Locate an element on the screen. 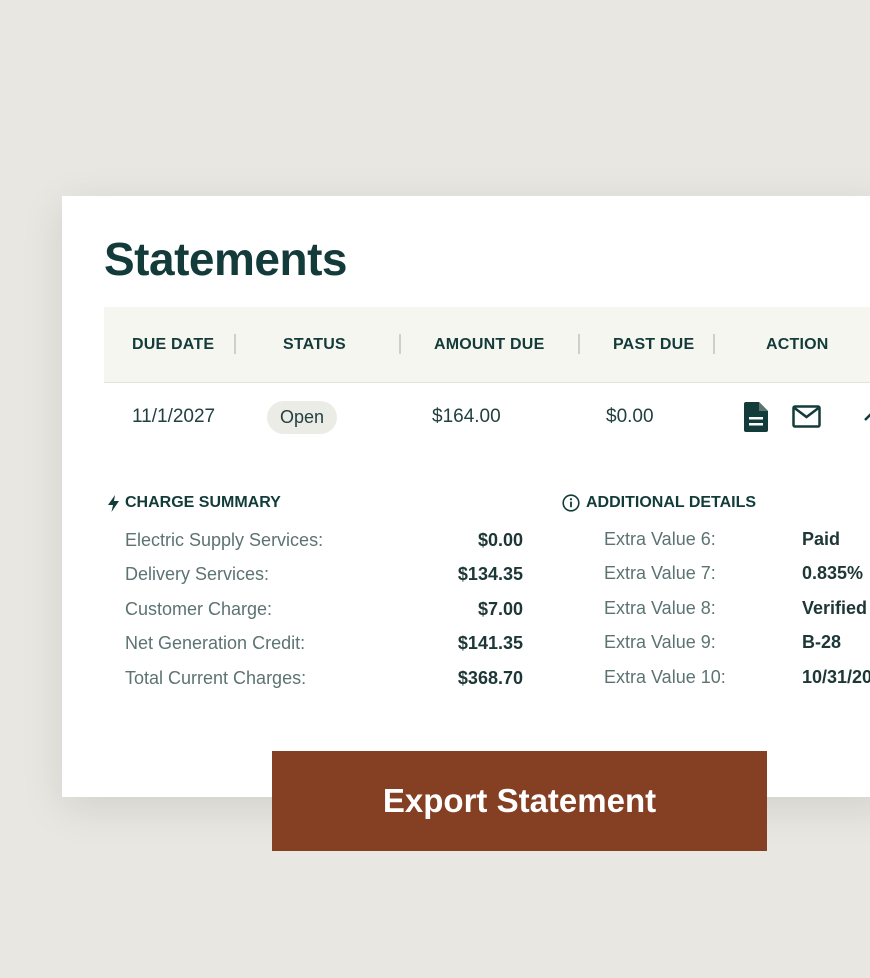 The image size is (870, 978). charge-summary-title: CHARGE SUMMARY is located at coordinates (194, 503).